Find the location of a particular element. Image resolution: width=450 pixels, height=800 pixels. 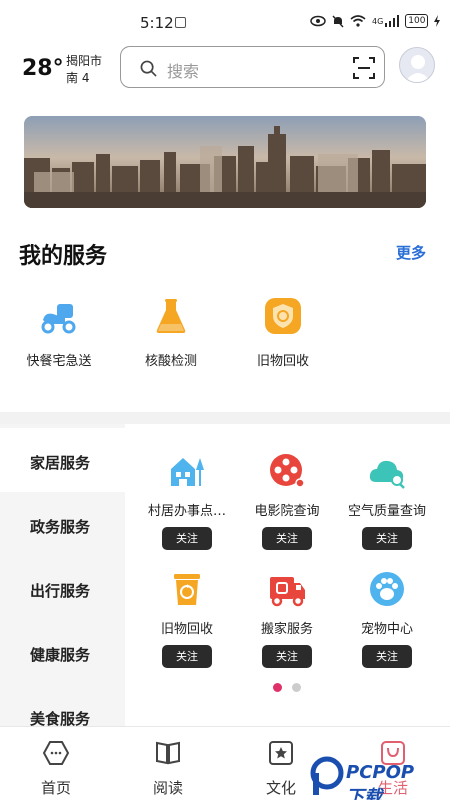

more-link: 更多 is located at coordinates (411, 252).